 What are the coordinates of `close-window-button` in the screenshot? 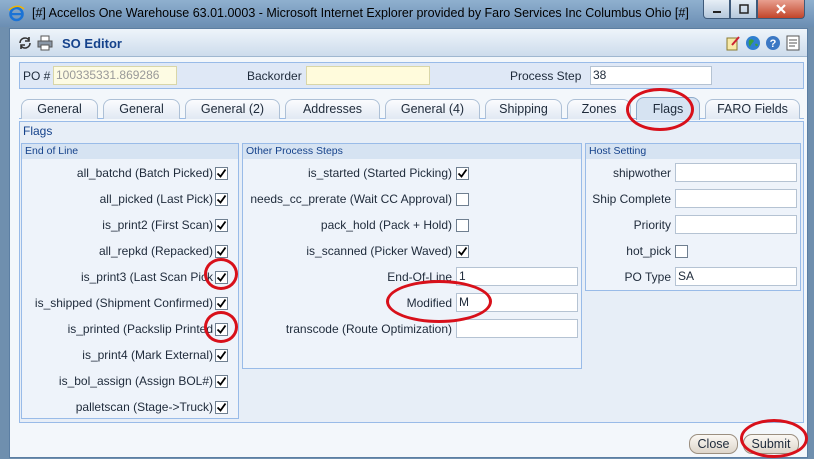 It's located at (781, 9).